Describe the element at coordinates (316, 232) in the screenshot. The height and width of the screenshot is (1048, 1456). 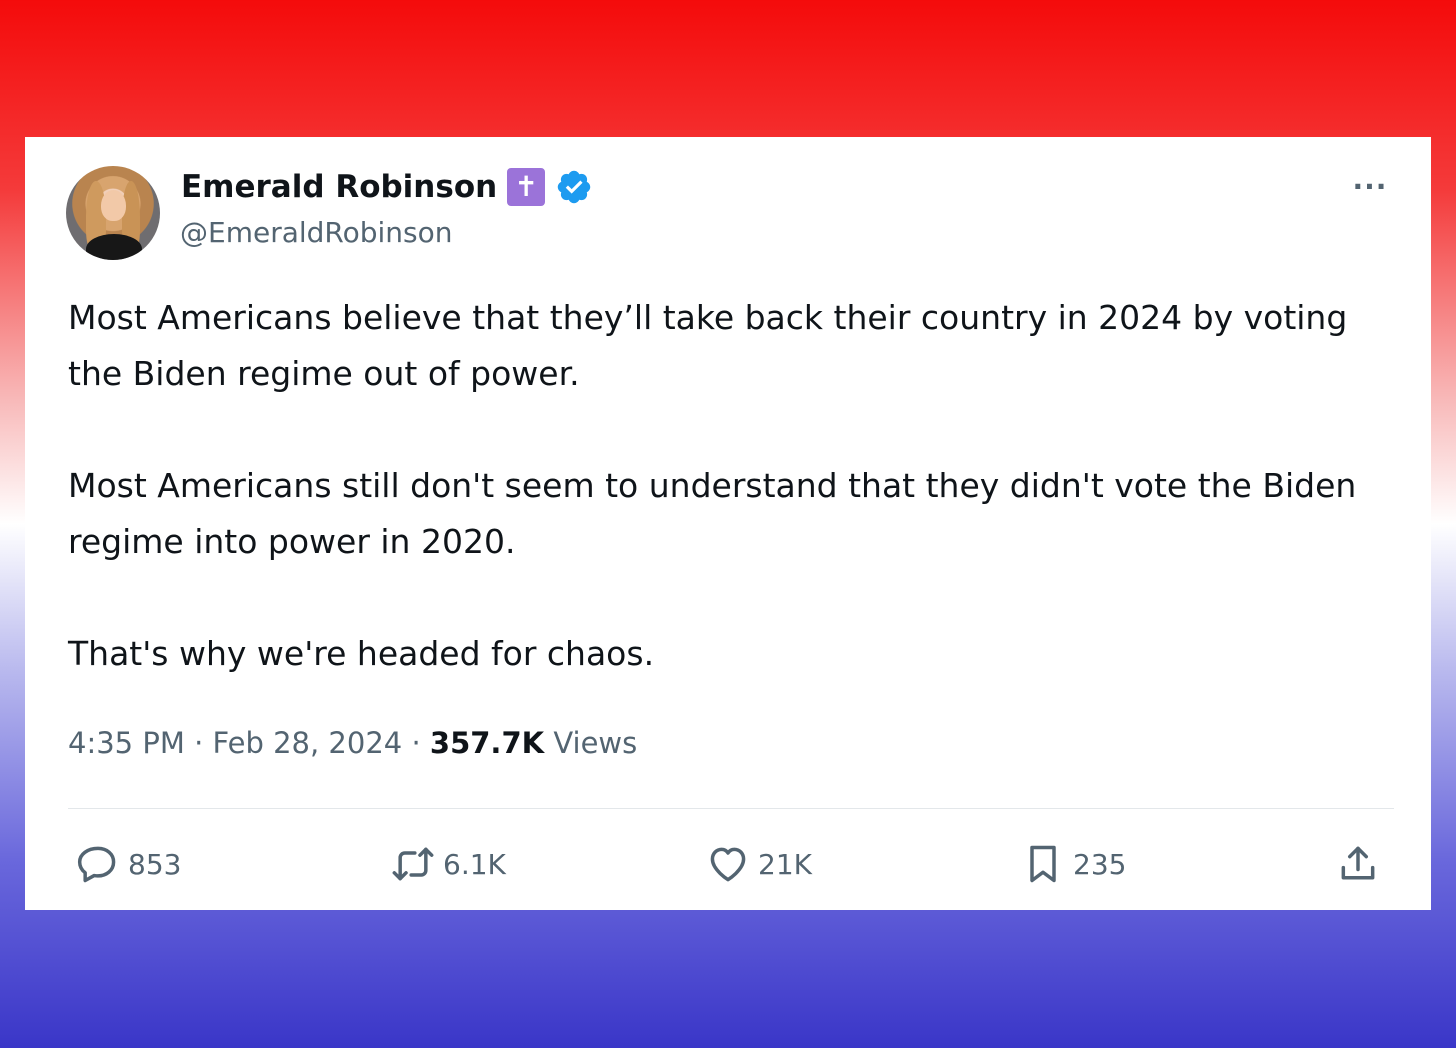
I see `author-handle: @EmeraldRobinson` at that location.